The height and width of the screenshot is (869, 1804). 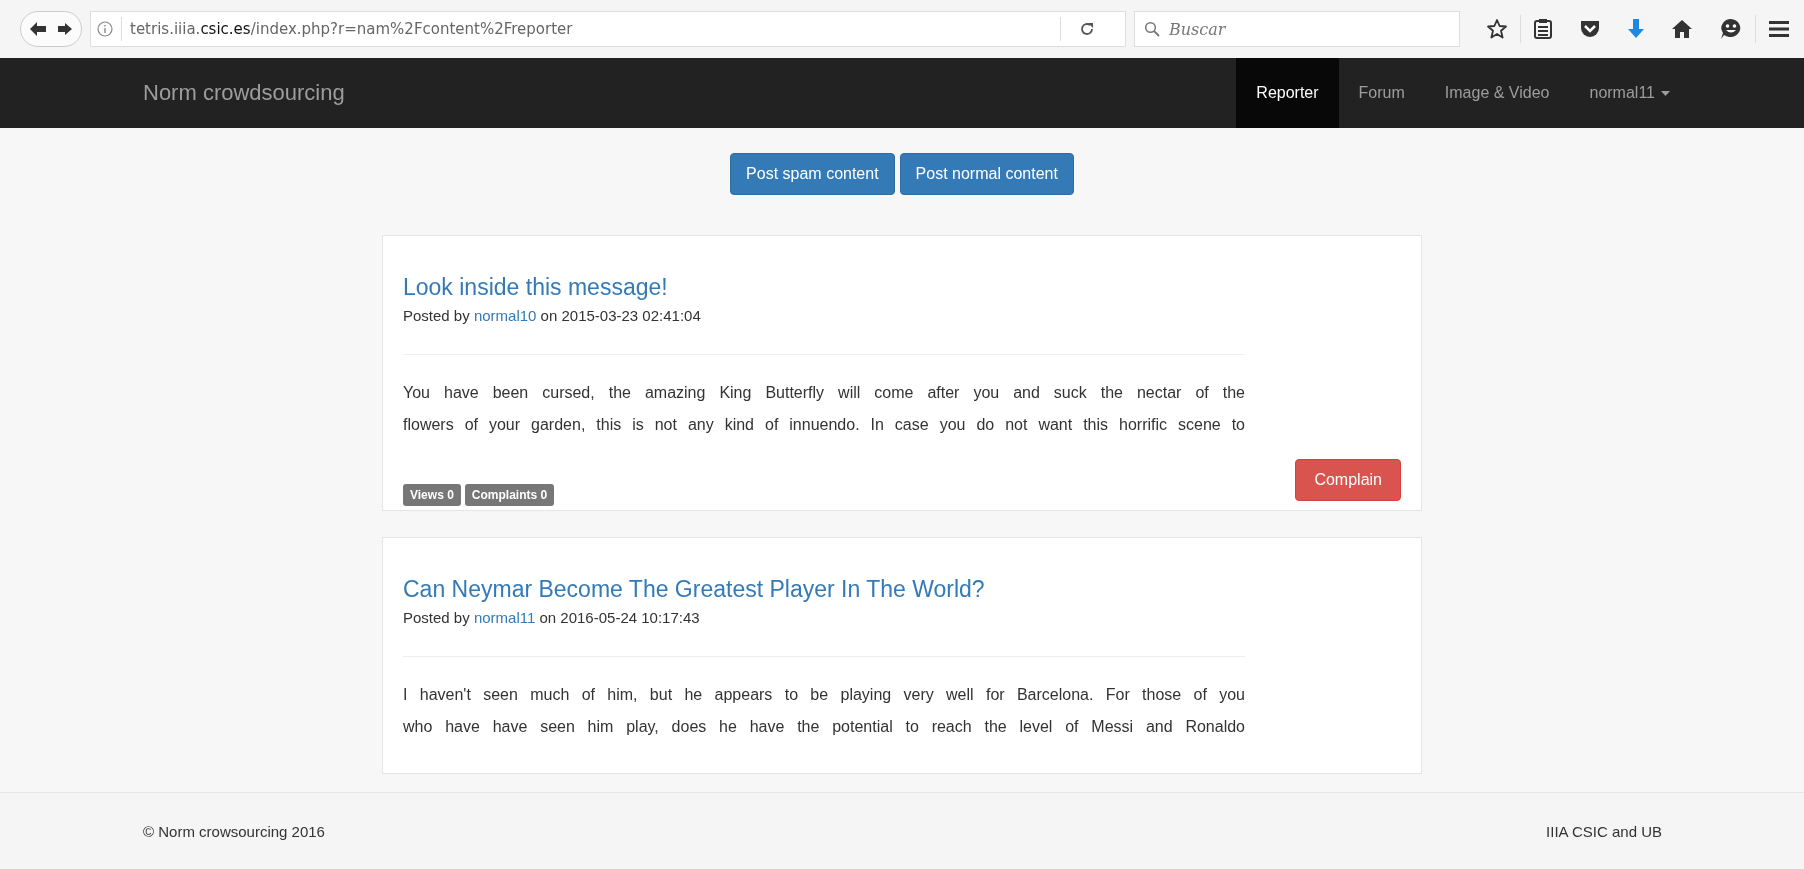 I want to click on search-field: Buscar, so click(x=1297, y=29).